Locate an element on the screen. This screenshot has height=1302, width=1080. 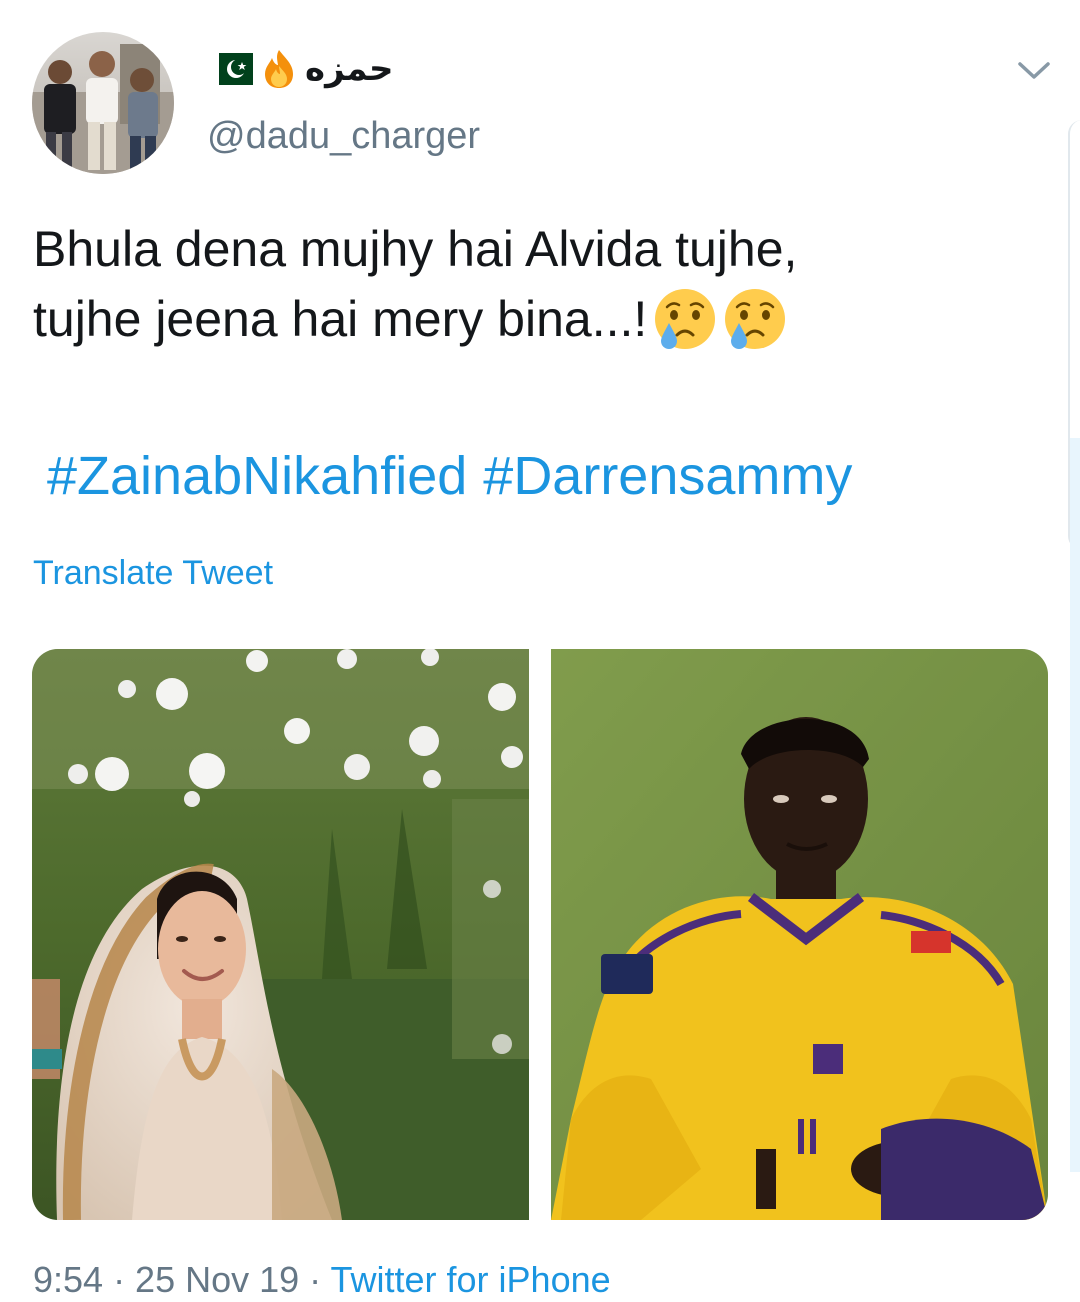
tweet-text-line-emoji-row: tujhe jeena hai mery bina...! is located at coordinates (533, 319).